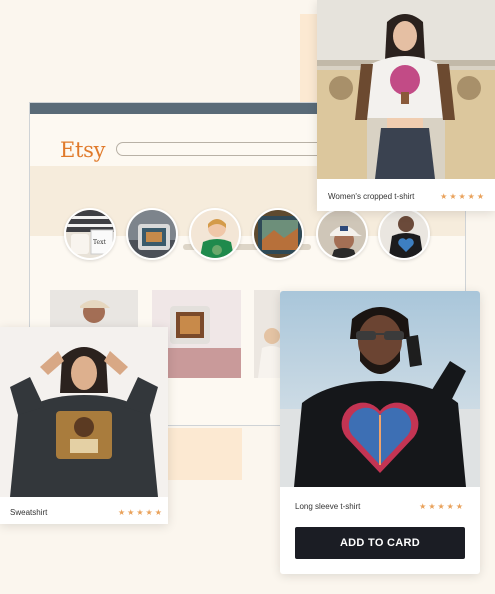  I want to click on svg-text: Text, so click(99, 242).